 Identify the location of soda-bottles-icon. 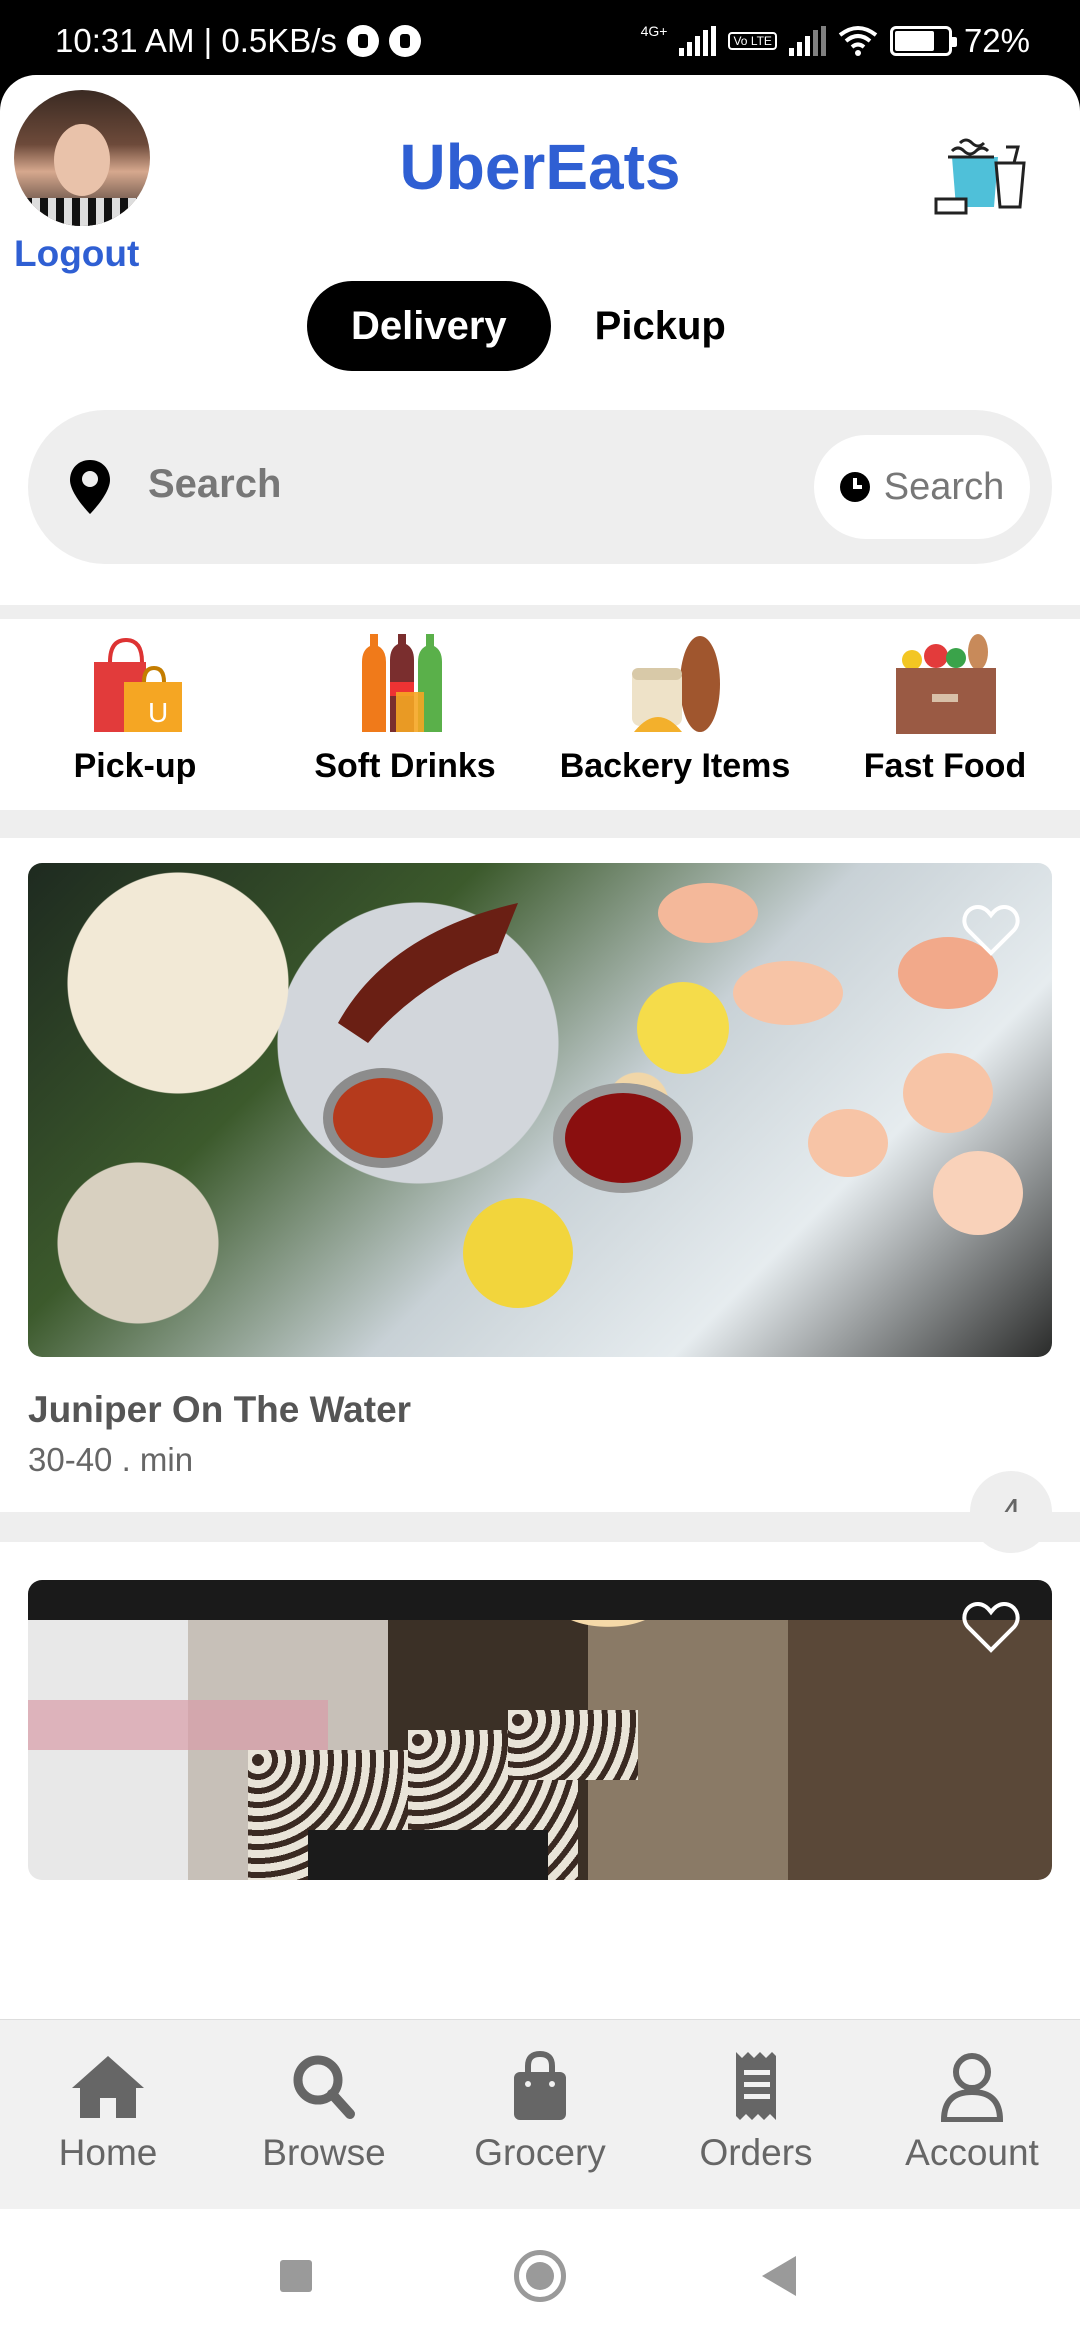
(402, 683).